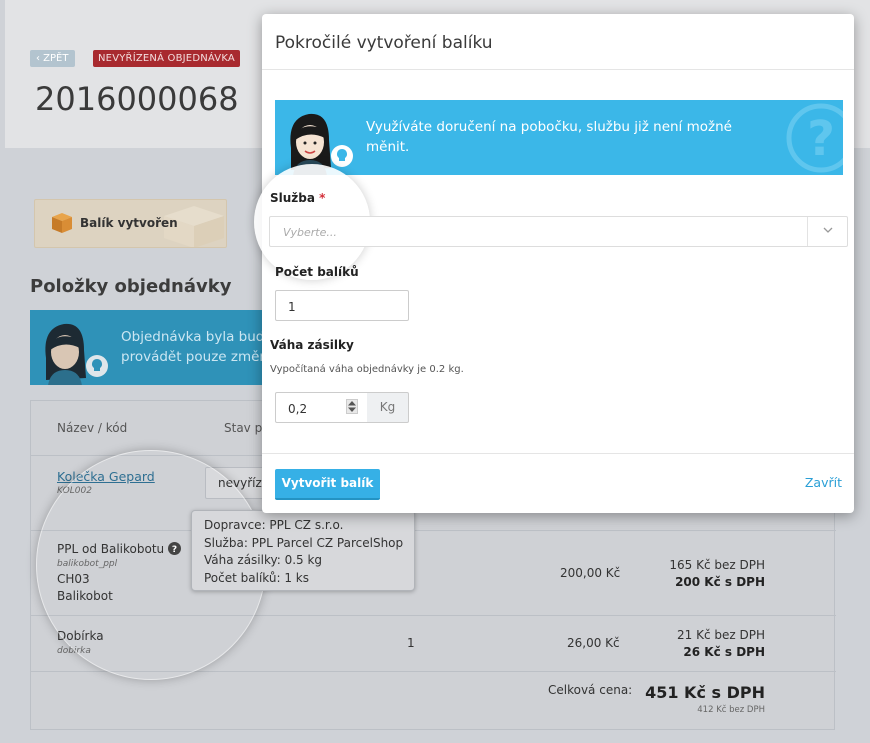 This screenshot has height=743, width=870. Describe the element at coordinates (807, 231) in the screenshot. I see `select-divider` at that location.